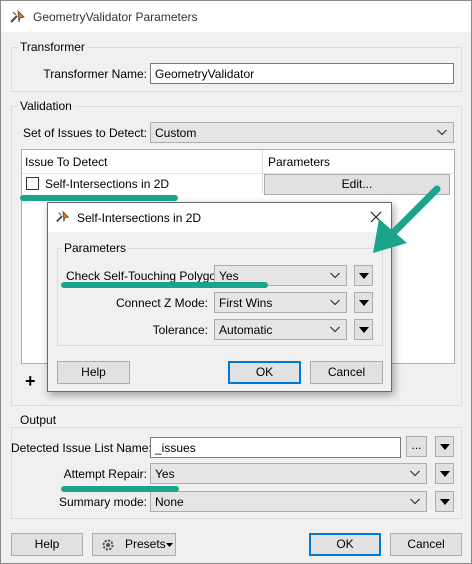 The height and width of the screenshot is (564, 472). I want to click on check-self-touching-menu-button, so click(363, 275).